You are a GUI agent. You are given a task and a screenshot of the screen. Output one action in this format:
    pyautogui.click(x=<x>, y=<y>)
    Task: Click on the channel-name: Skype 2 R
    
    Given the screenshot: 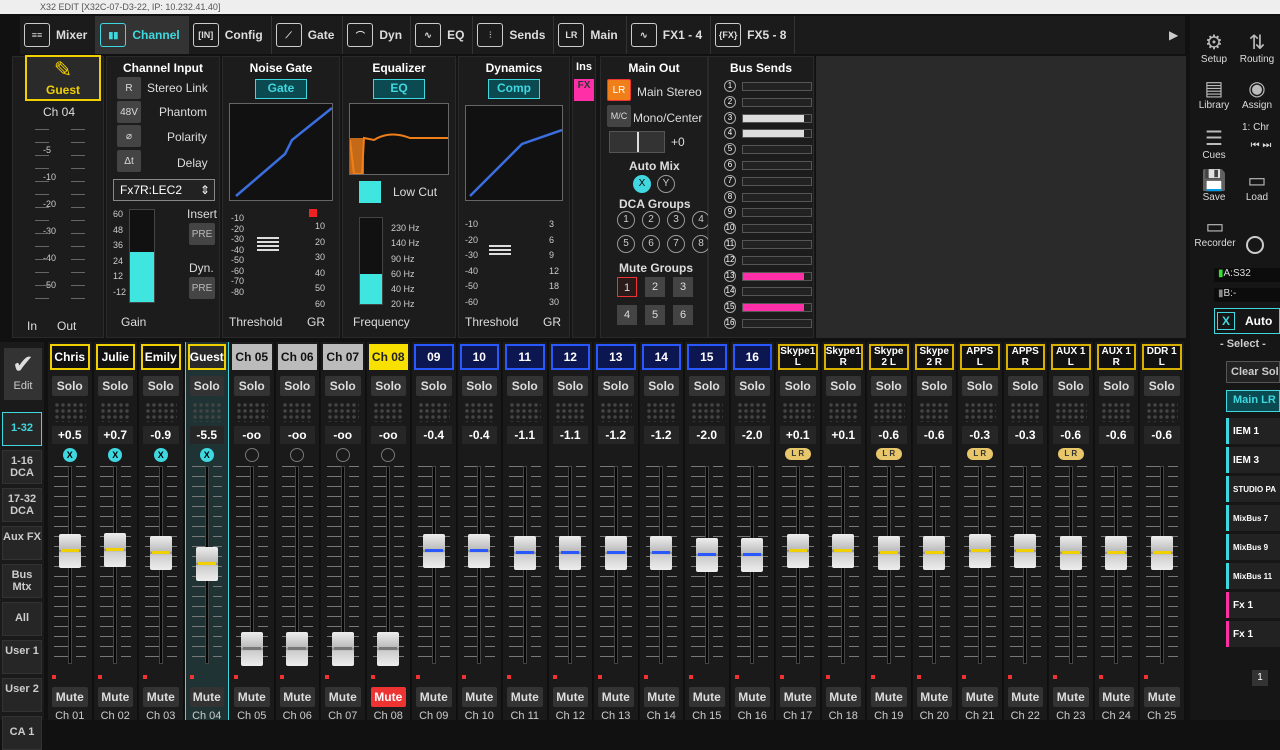 What is the action you would take?
    pyautogui.click(x=934, y=357)
    